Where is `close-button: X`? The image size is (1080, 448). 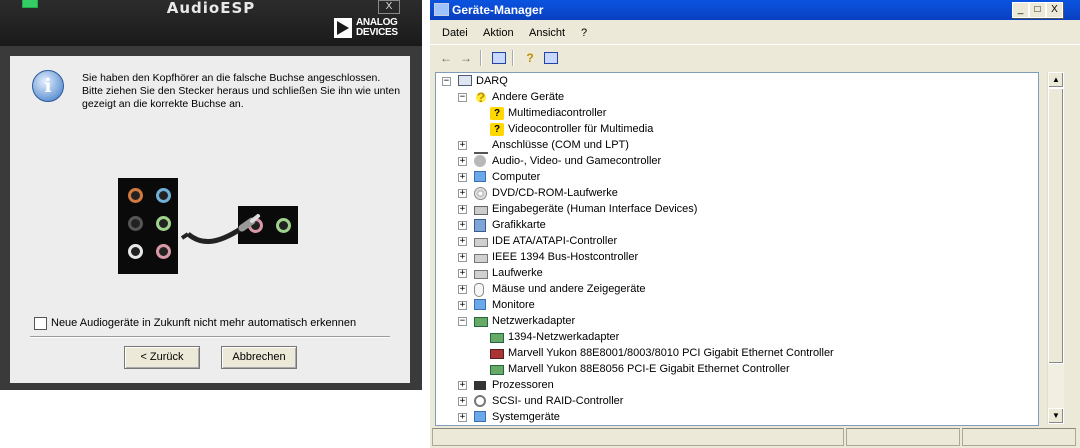
close-button: X is located at coordinates (1054, 10).